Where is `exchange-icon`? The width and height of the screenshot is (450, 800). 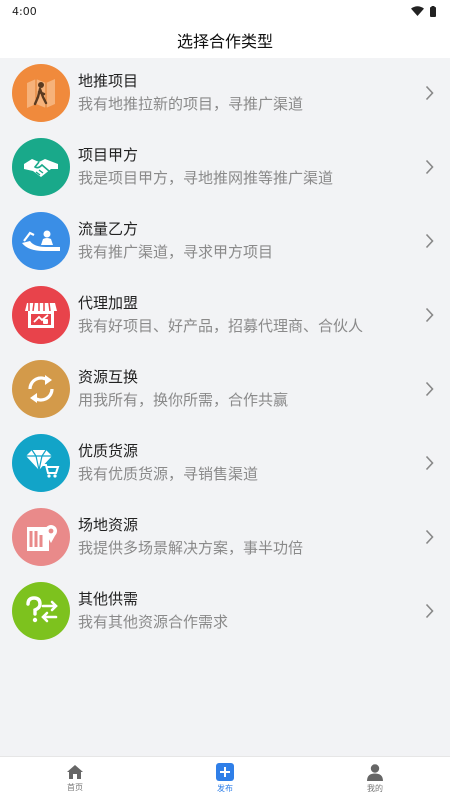
exchange-icon is located at coordinates (41, 389).